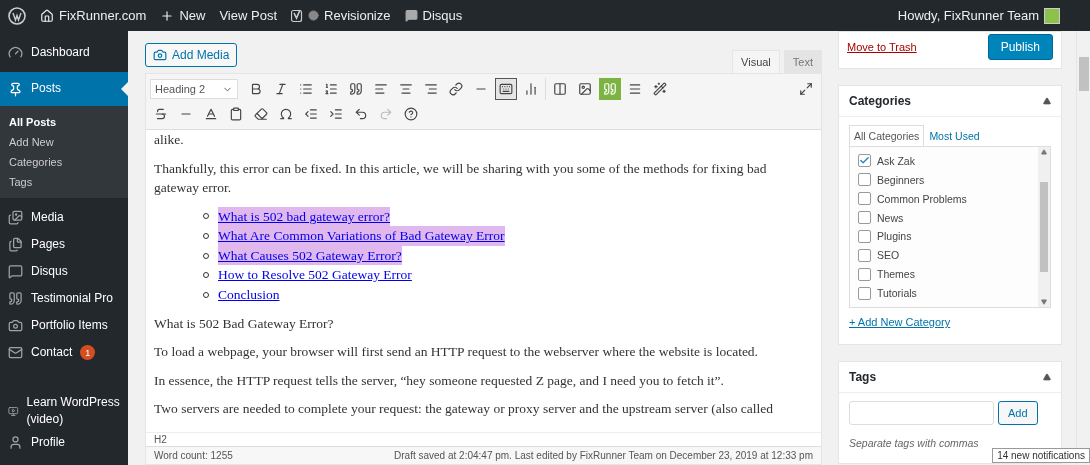  What do you see at coordinates (64, 162) in the screenshot?
I see `submenu-item: Categories` at bounding box center [64, 162].